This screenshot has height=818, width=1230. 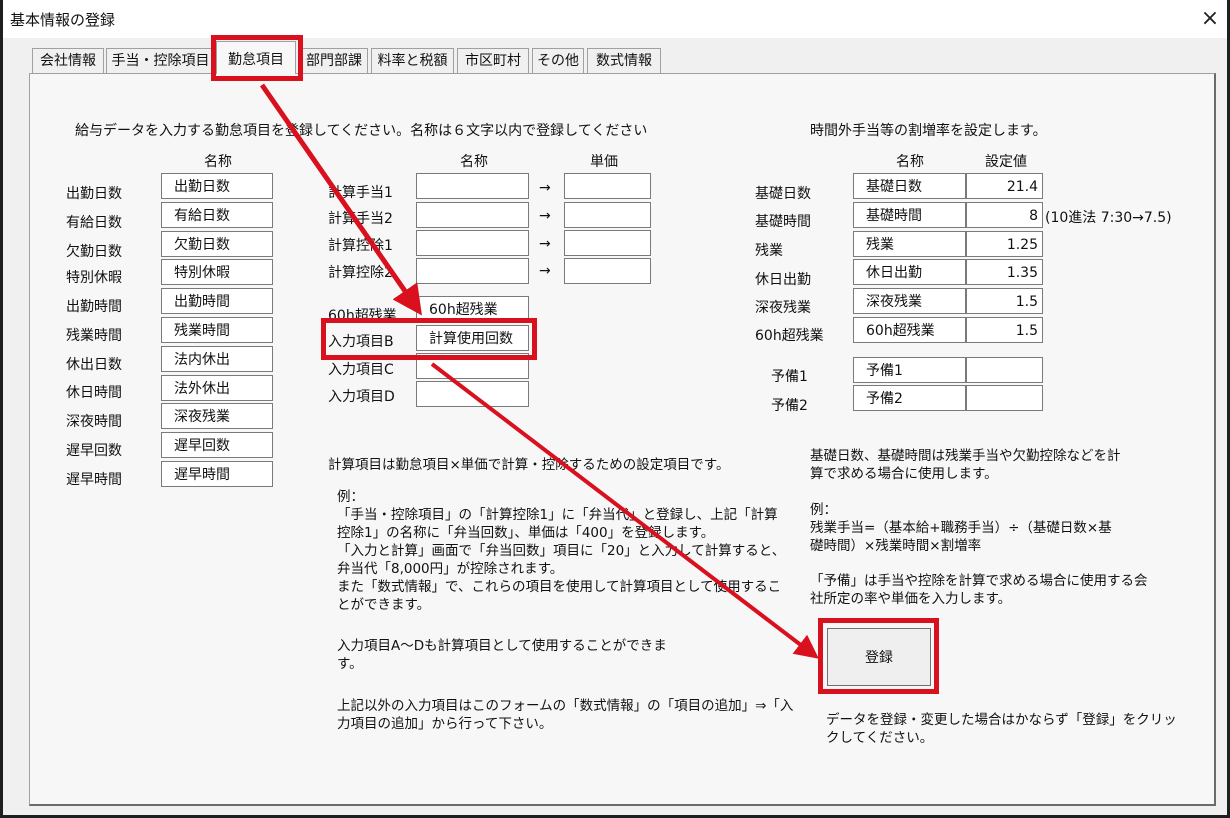 What do you see at coordinates (412, 60) in the screenshot?
I see `tab-rates-taxes: 料率と税額` at bounding box center [412, 60].